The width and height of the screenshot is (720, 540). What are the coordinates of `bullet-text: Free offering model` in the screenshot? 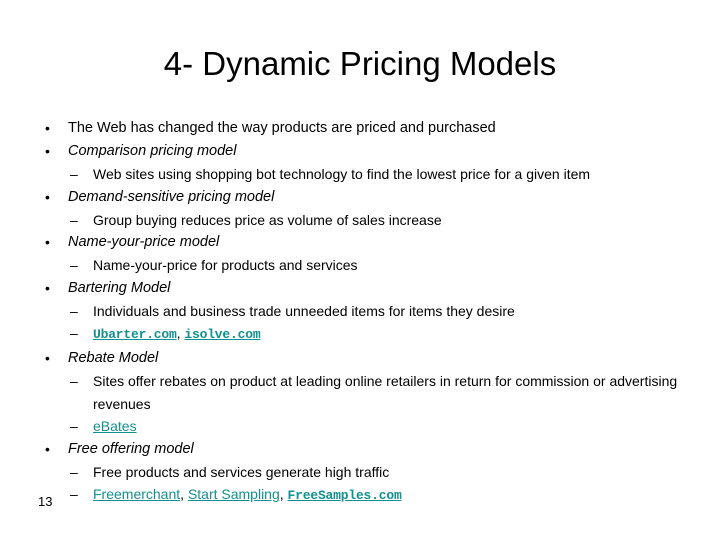 It's located at (131, 448).